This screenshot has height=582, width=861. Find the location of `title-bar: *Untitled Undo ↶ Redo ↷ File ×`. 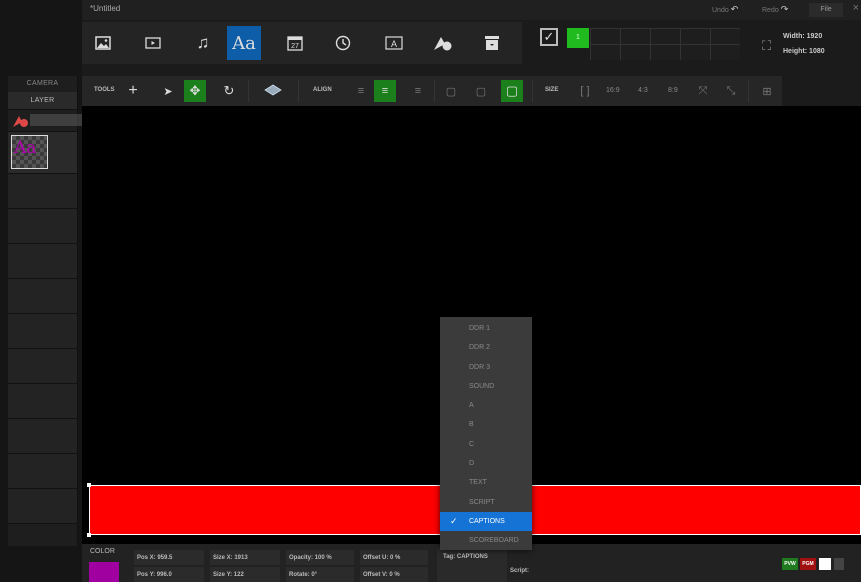

title-bar: *Untitled Undo ↶ Redo ↷ File × is located at coordinates (471, 10).